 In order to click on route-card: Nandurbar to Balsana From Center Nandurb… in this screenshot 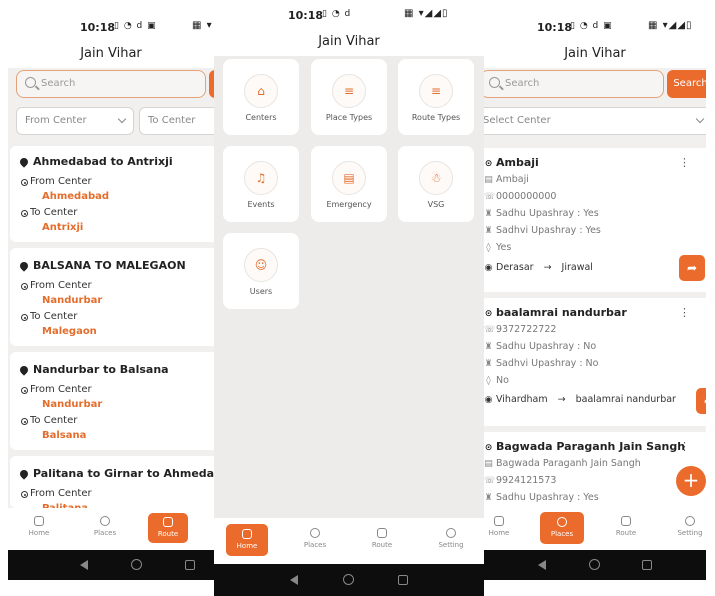, I will do `click(112, 401)`.